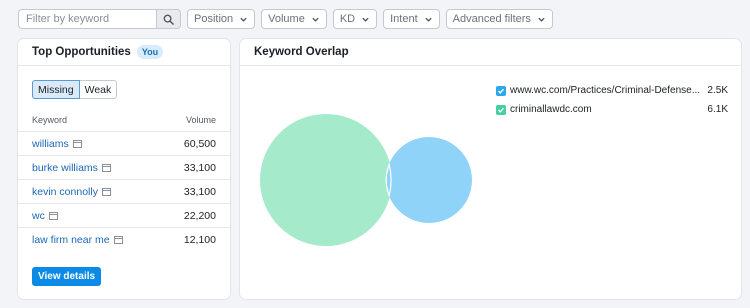 This screenshot has width=750, height=308. What do you see at coordinates (551, 109) in the screenshot?
I see `legend-label: criminallawdc.com` at bounding box center [551, 109].